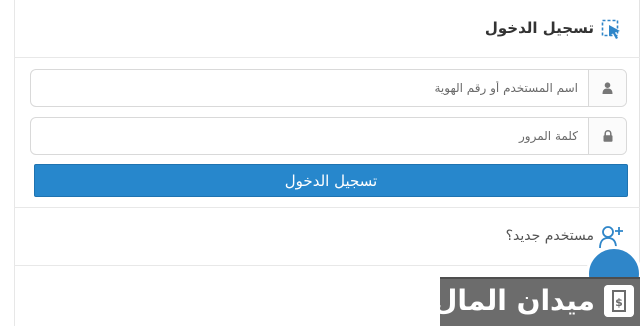  Describe the element at coordinates (310, 136) in the screenshot. I see `password-input` at that location.